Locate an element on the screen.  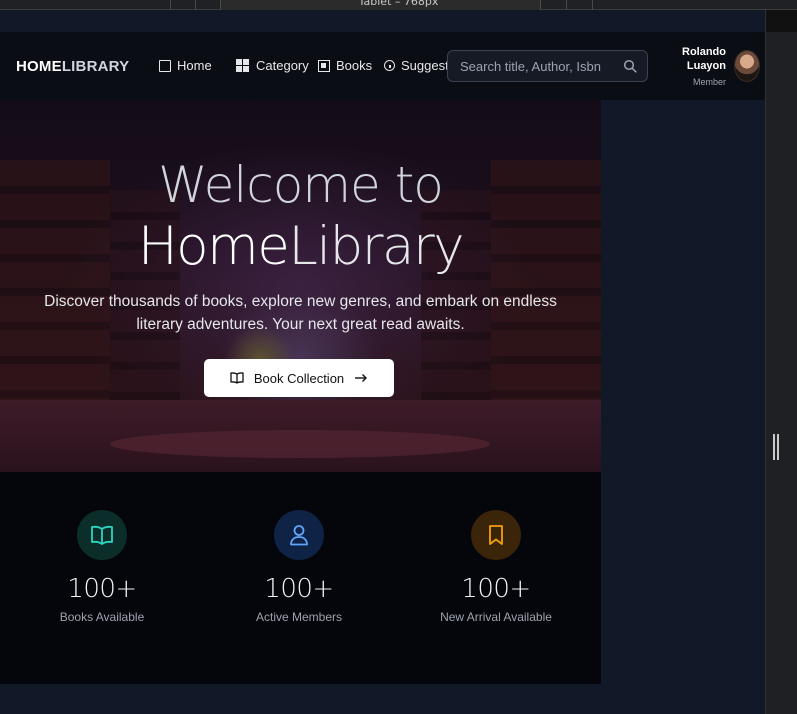
hero-title-line2: HomeLibrary is located at coordinates (301, 246).